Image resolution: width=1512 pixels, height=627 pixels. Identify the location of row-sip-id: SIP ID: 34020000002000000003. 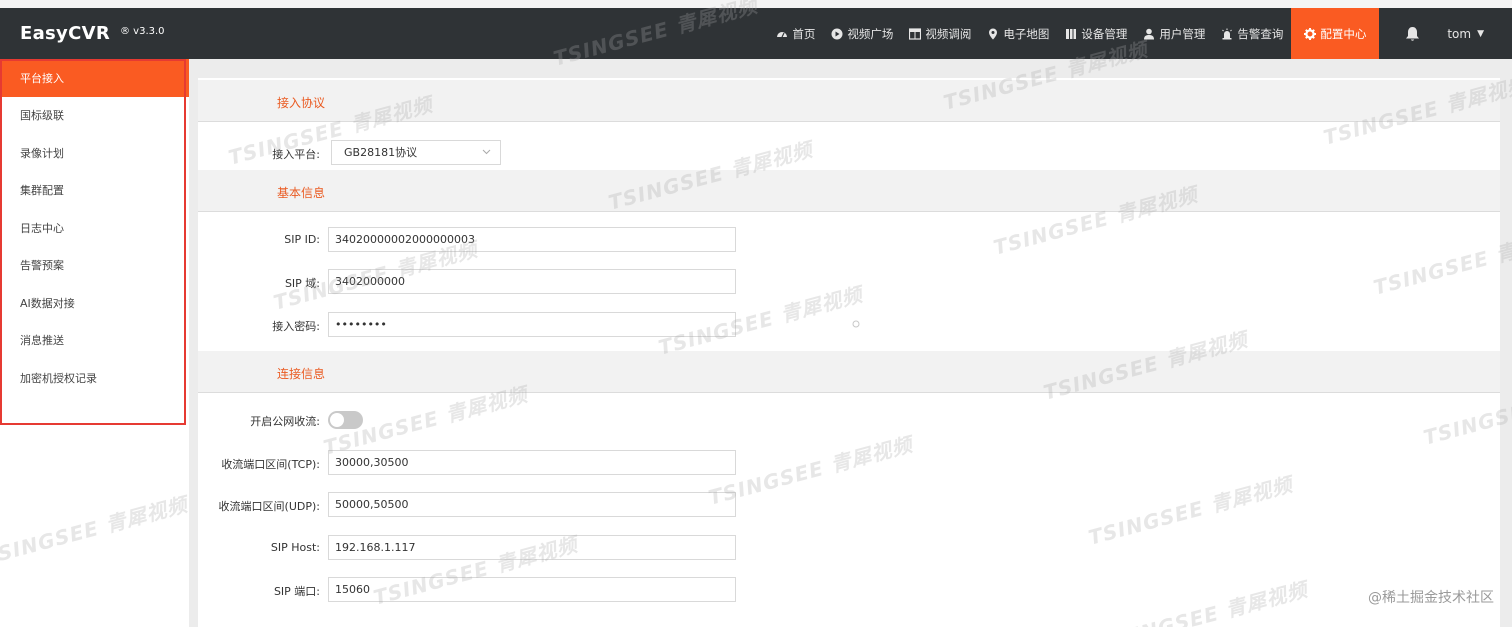
(849, 240).